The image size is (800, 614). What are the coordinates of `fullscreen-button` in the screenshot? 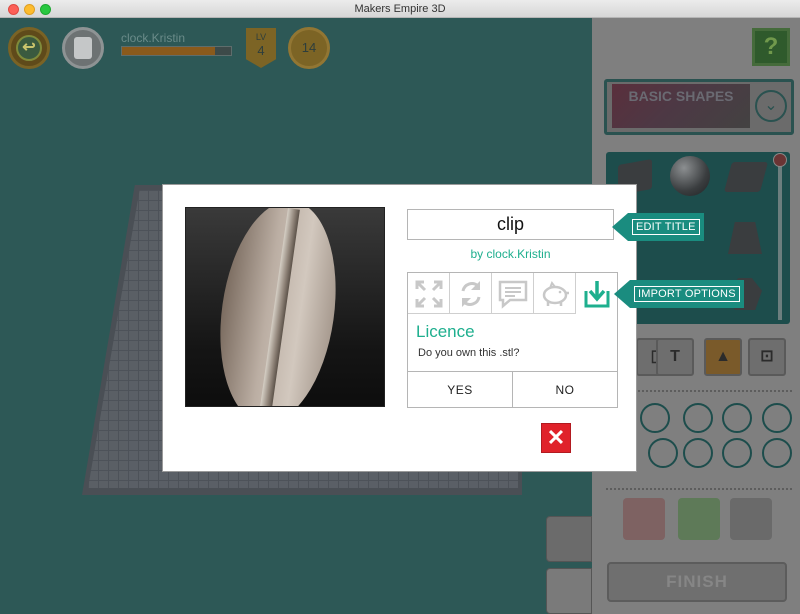 It's located at (429, 293).